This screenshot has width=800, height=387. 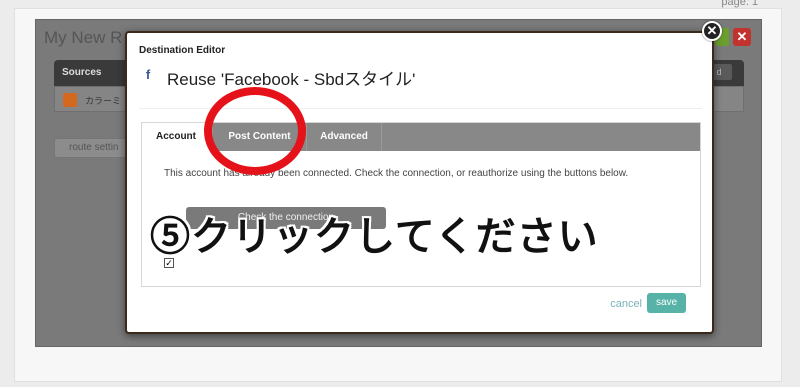 I want to click on rss-icon, so click(x=70, y=100).